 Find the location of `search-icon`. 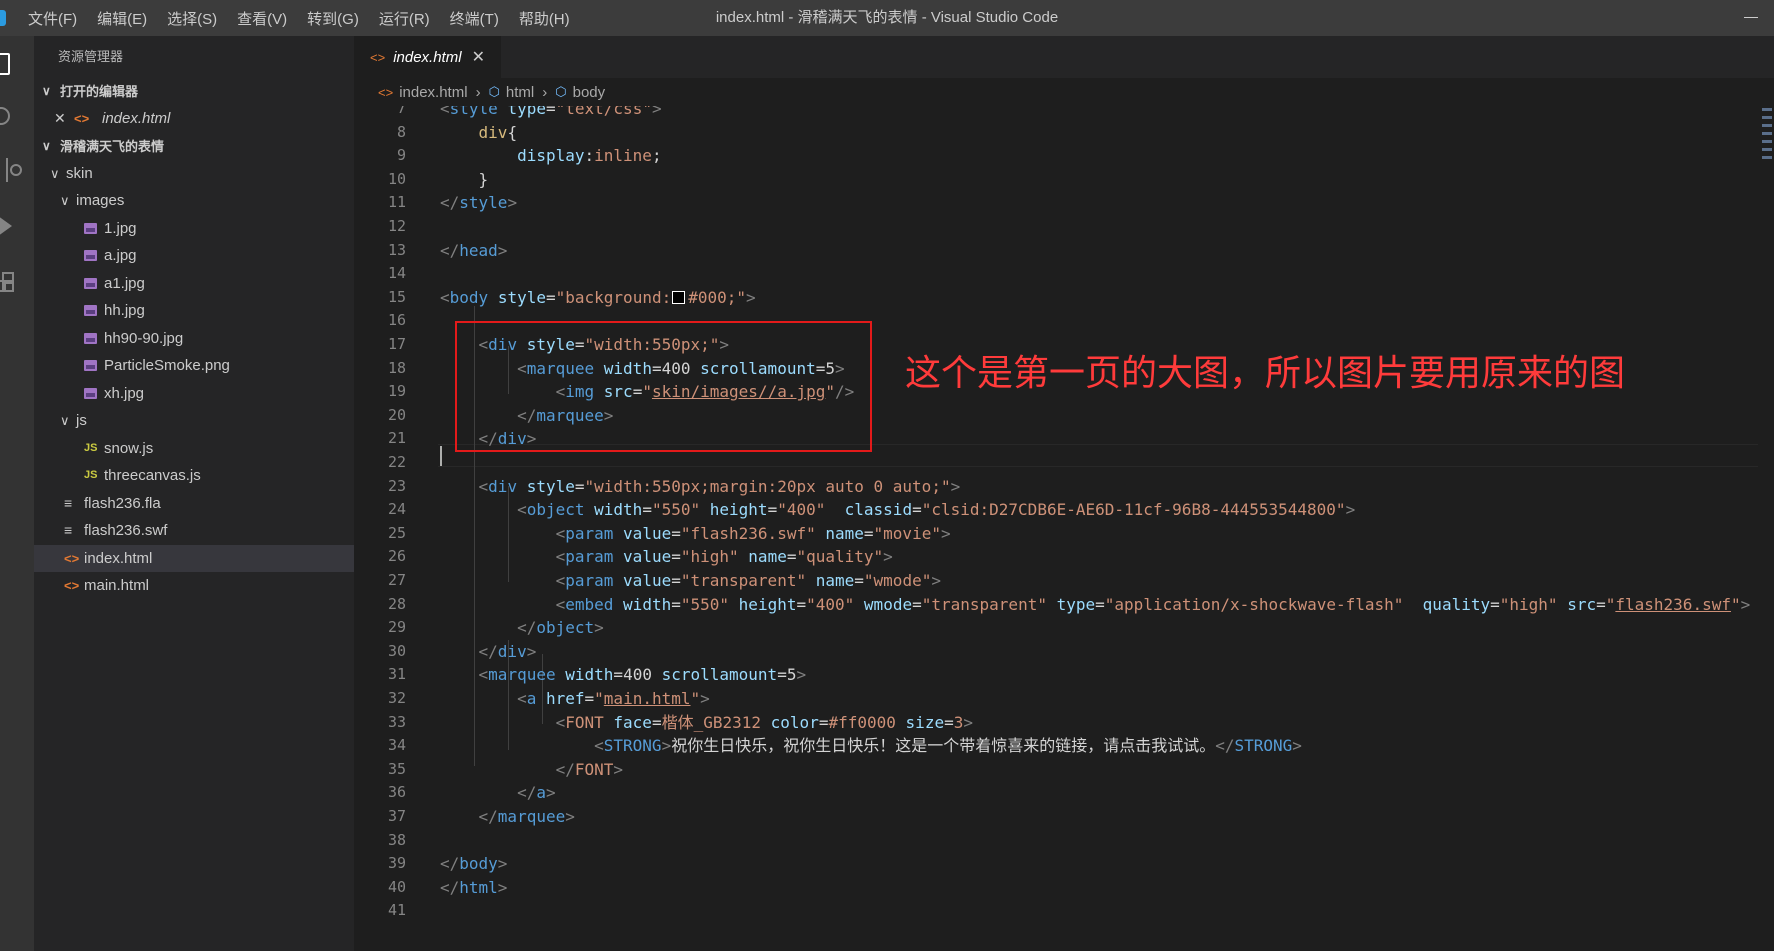

search-icon is located at coordinates (17, 116).